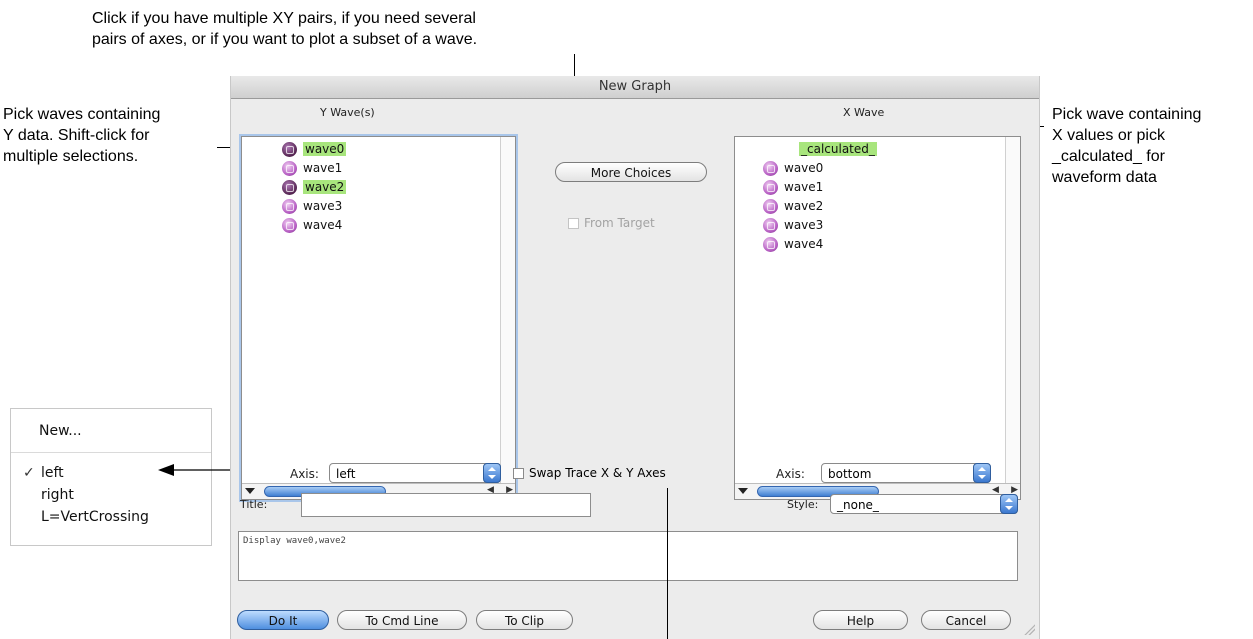 This screenshot has width=1253, height=639. I want to click on title-bar: New Graph, so click(635, 87).